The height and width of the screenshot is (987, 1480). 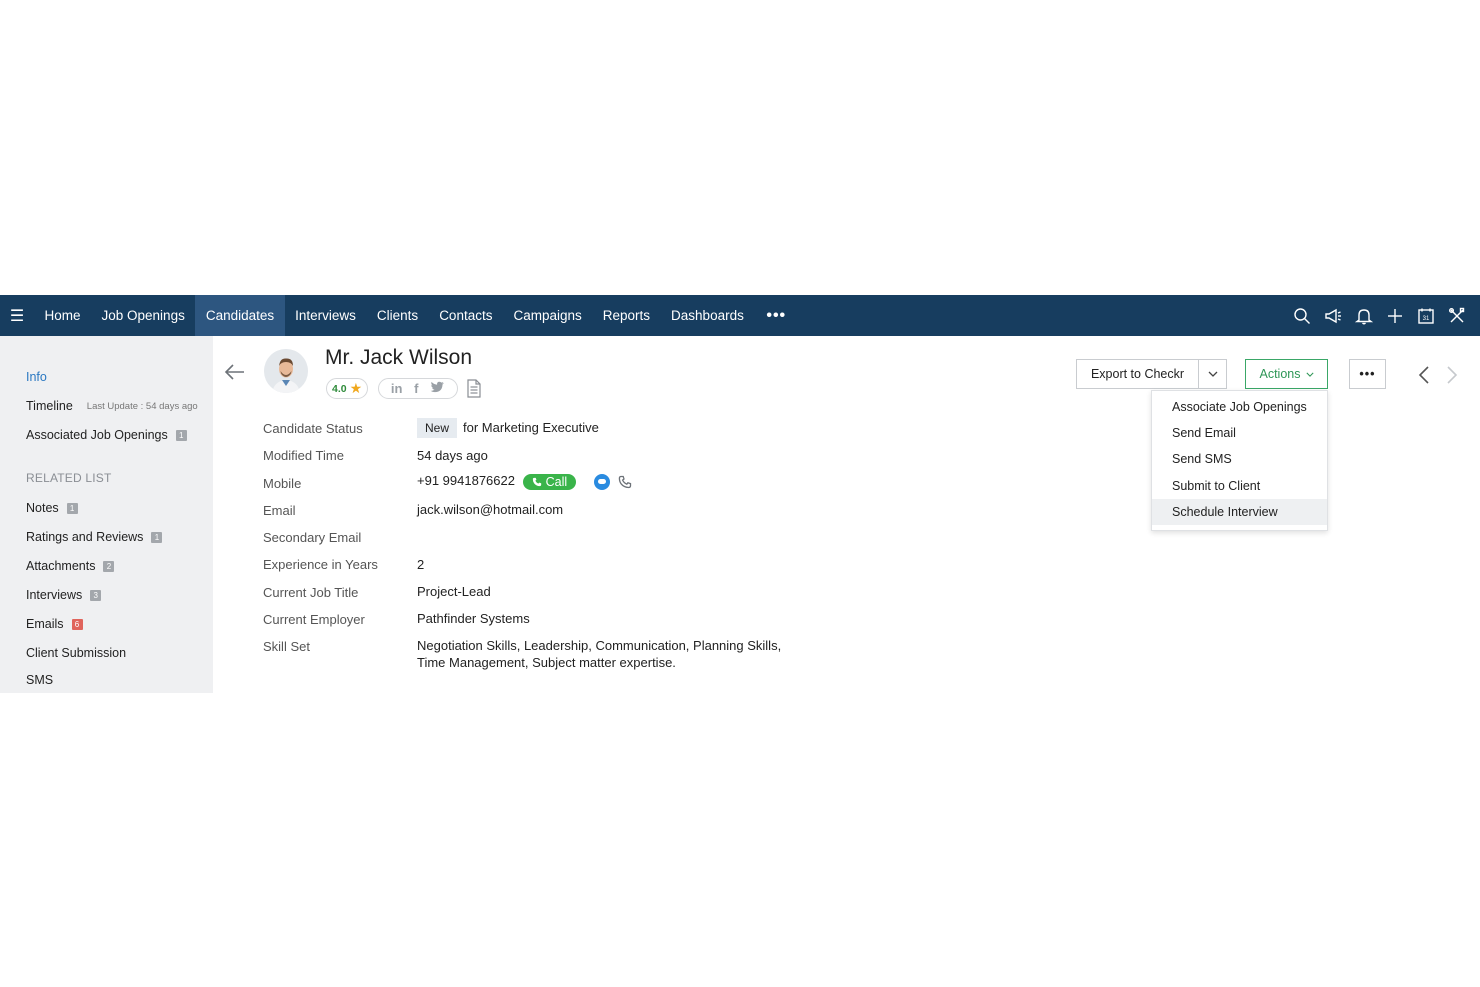 I want to click on candidate-status-value: New for Marketing Executive, so click(x=508, y=428).